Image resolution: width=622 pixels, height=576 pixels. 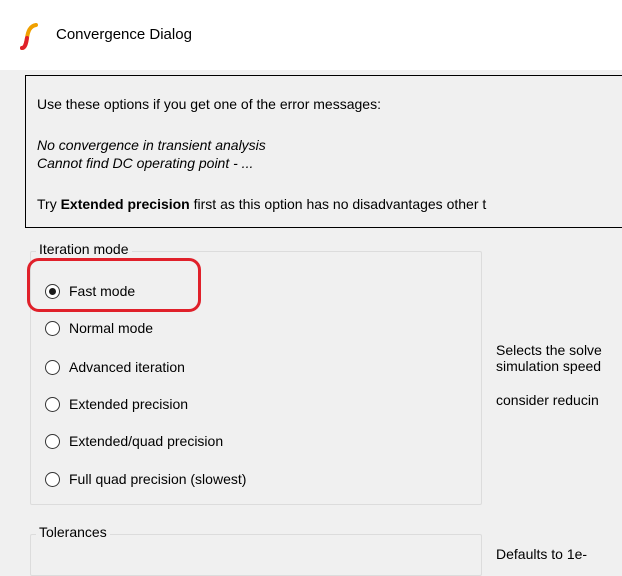 I want to click on radio-normal-mode: Normal mode, so click(x=99, y=328).